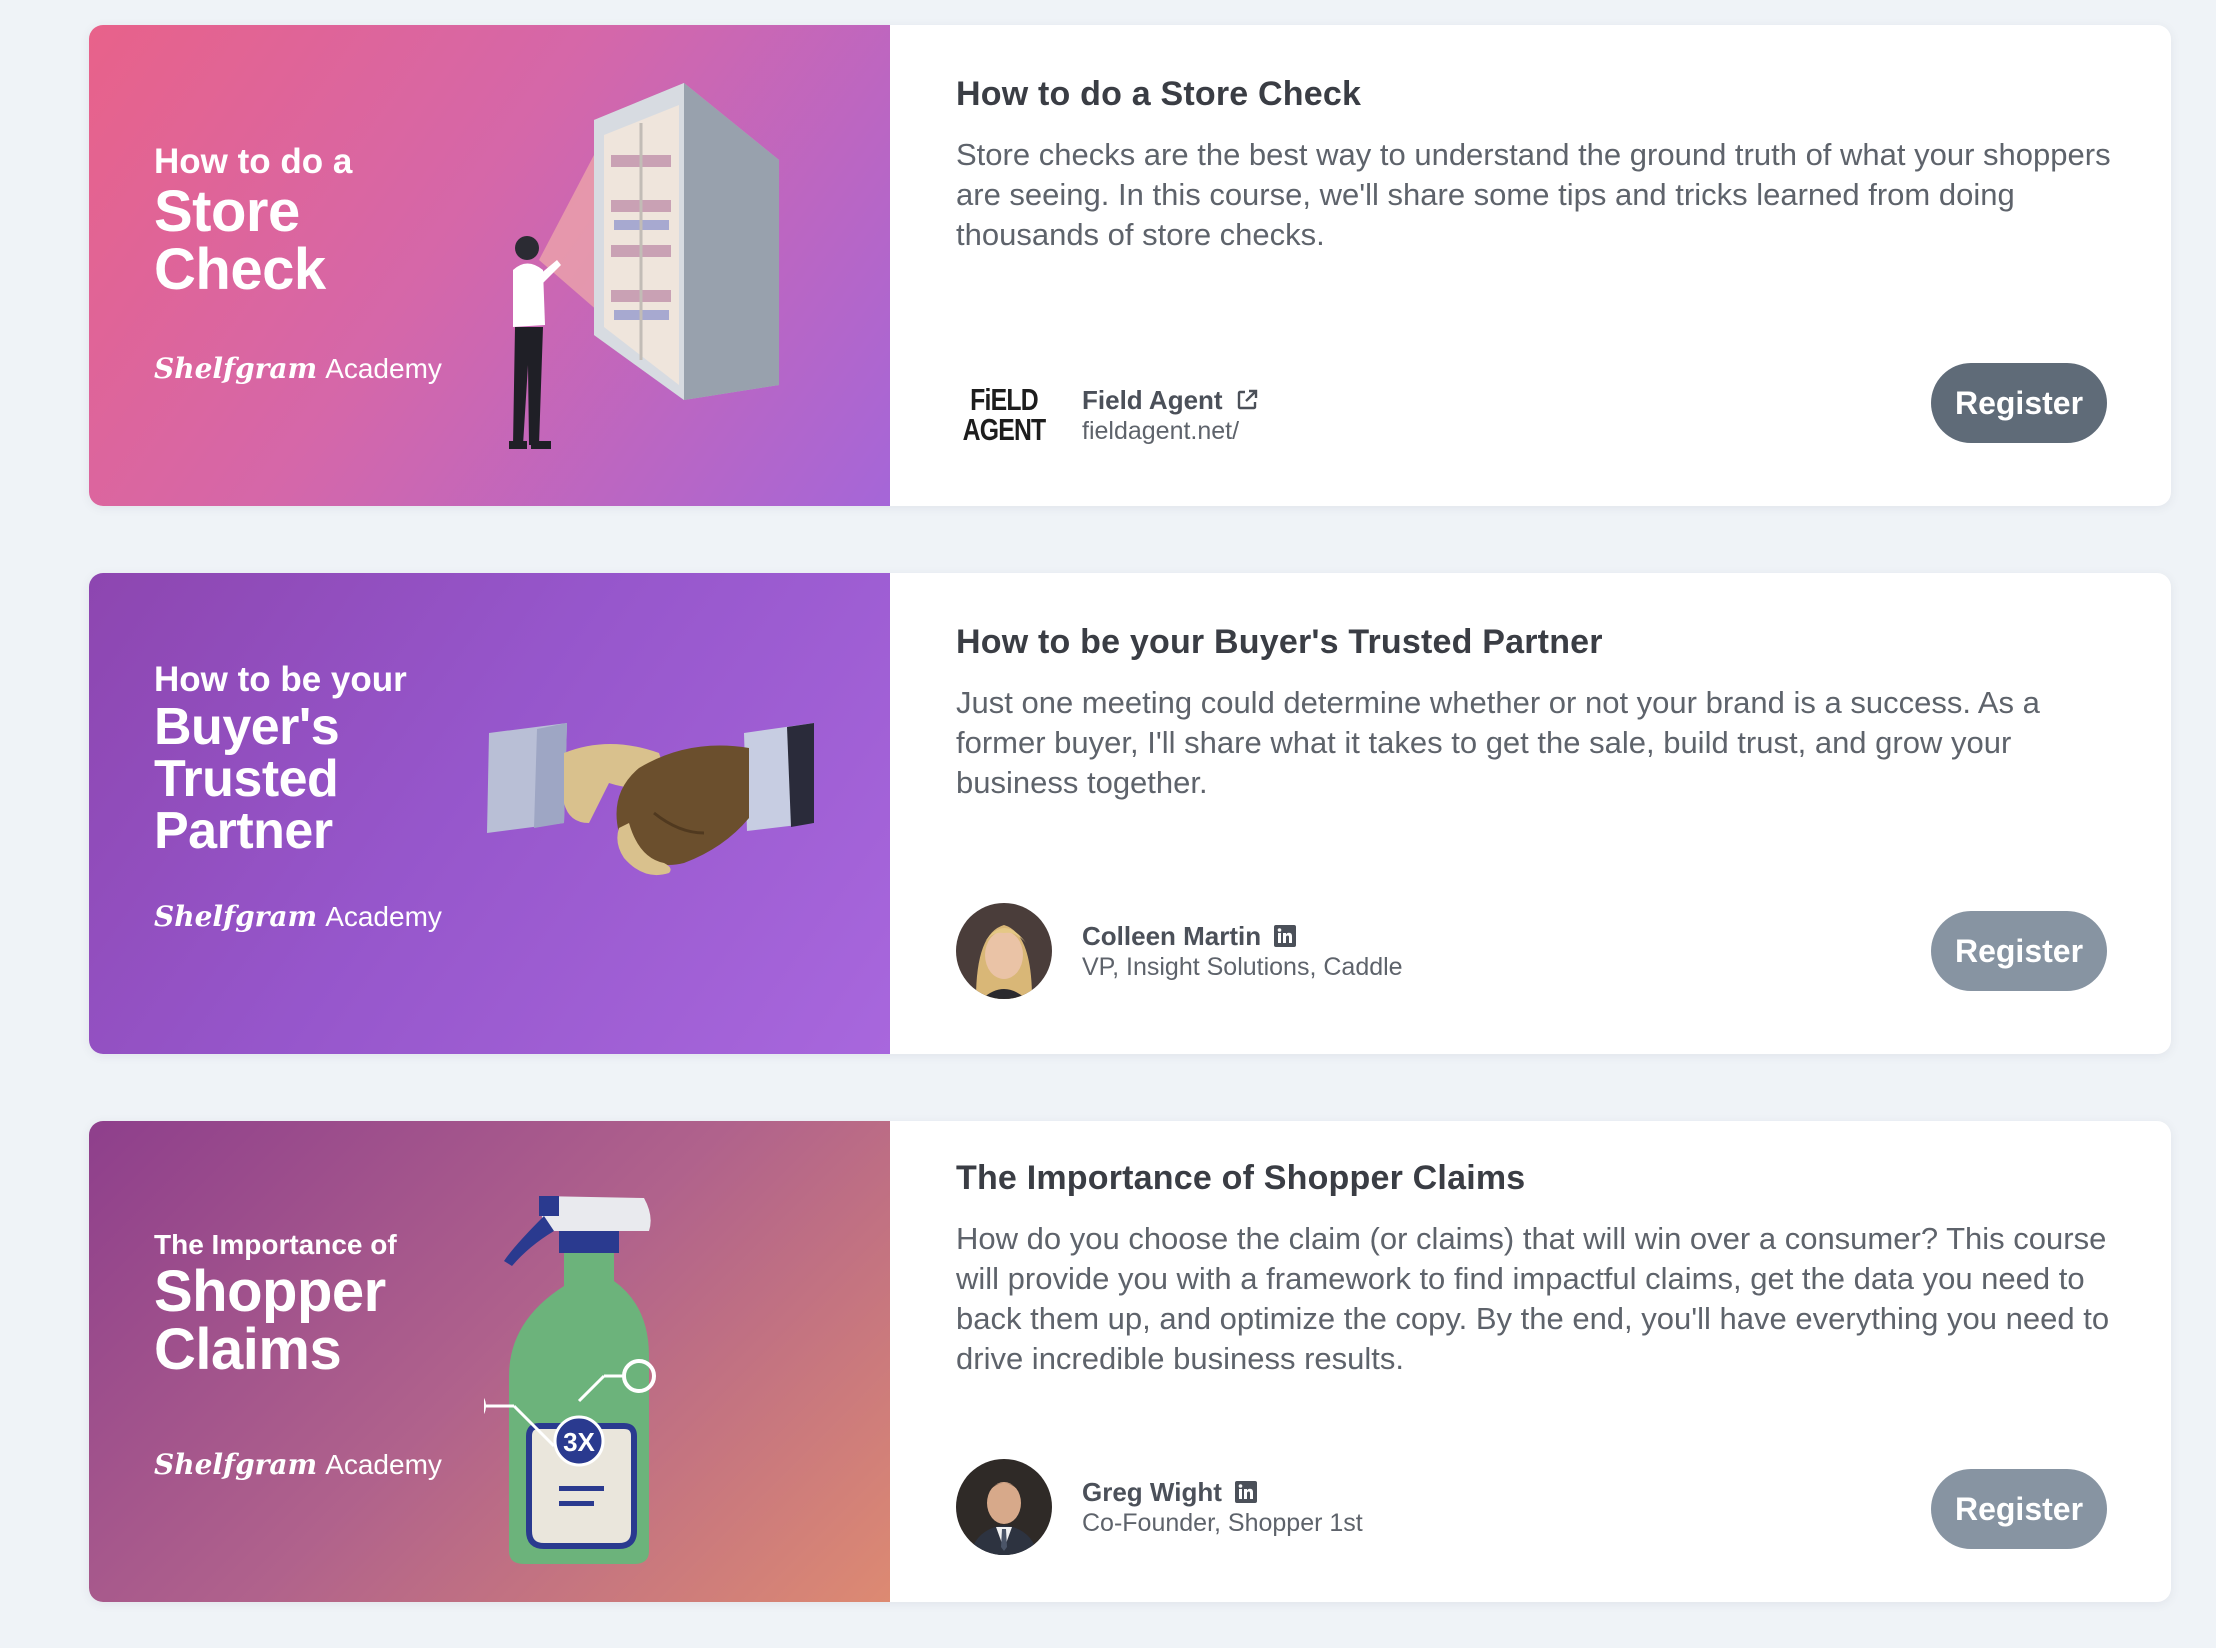 This screenshot has width=2216, height=1648. I want to click on field-agent-logo: FiELD AGENT, so click(1004, 414).